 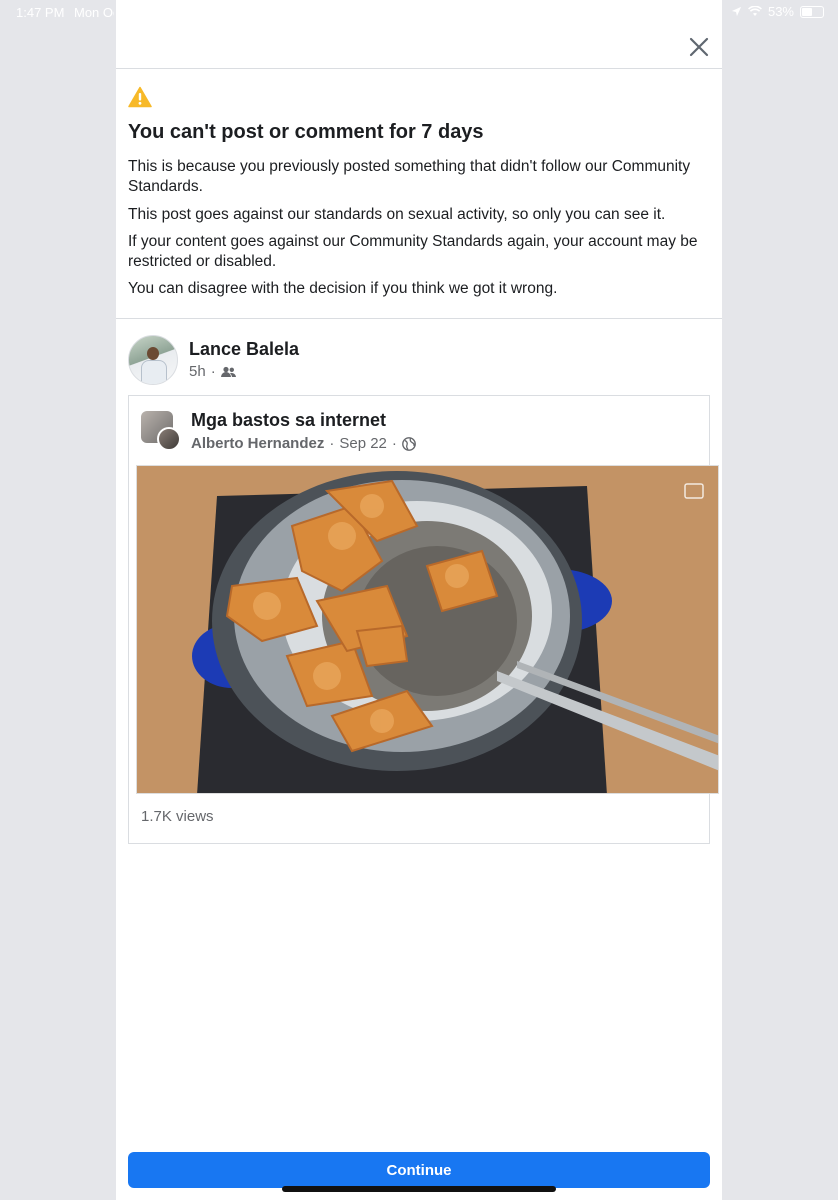 What do you see at coordinates (419, 318) in the screenshot?
I see `post-divider` at bounding box center [419, 318].